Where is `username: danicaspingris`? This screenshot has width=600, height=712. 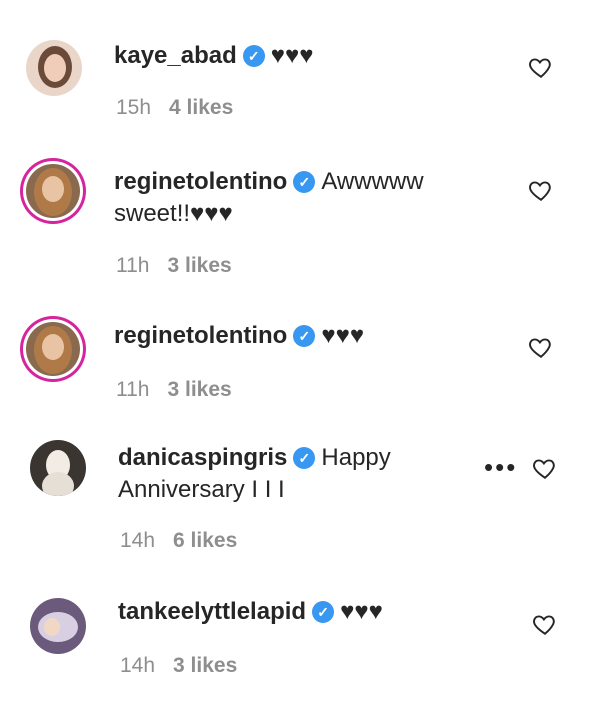
username: danicaspingris is located at coordinates (202, 457).